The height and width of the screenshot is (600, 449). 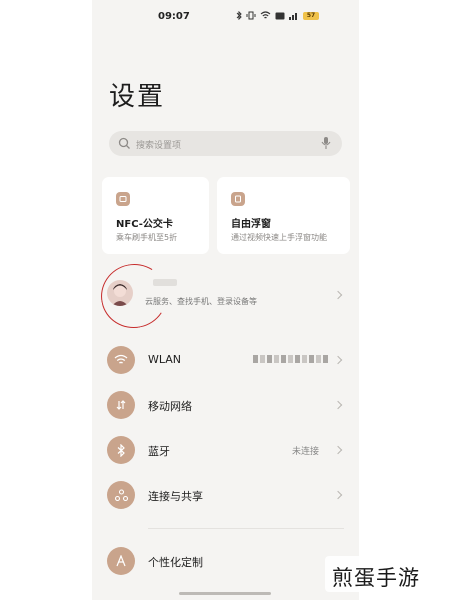 What do you see at coordinates (165, 282) in the screenshot?
I see `account-name-blurred` at bounding box center [165, 282].